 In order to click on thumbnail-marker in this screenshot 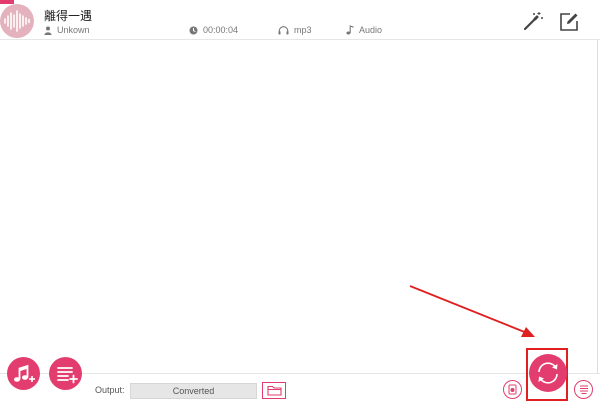, I will do `click(7, 2)`.